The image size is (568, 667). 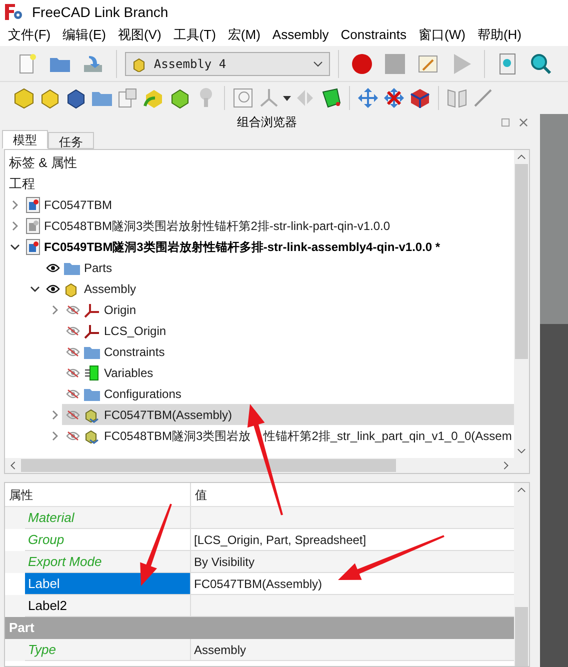 I want to click on menu-item: Assembly, so click(x=300, y=35).